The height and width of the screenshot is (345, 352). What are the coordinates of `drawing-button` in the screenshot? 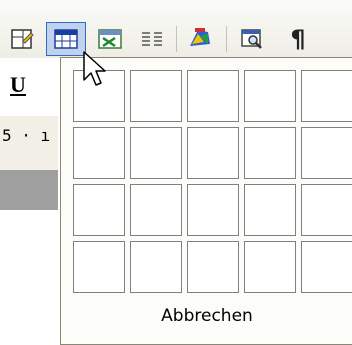 It's located at (200, 39).